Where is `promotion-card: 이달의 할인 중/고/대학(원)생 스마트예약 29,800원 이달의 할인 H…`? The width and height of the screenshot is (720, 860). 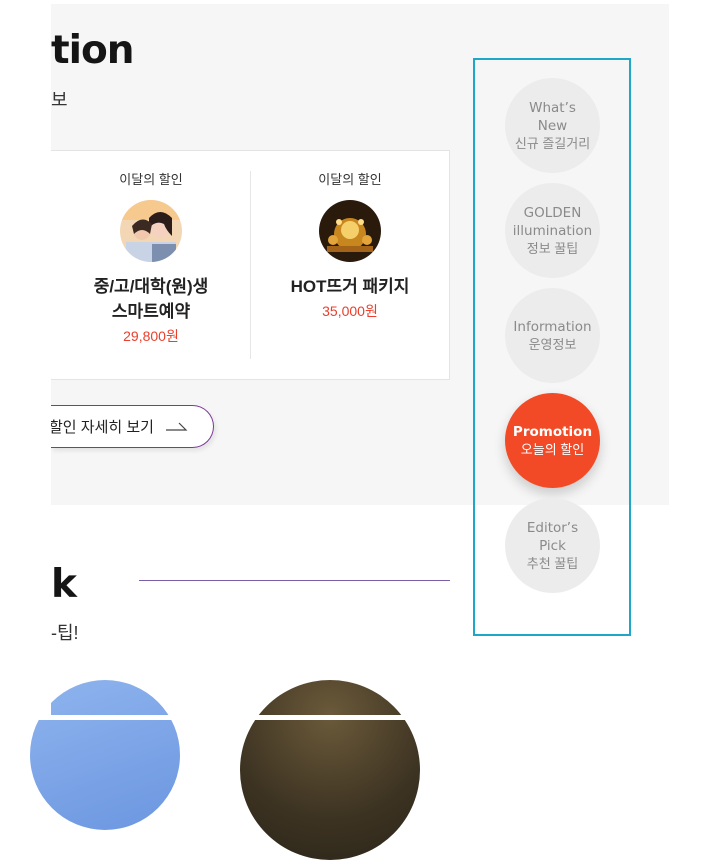 promotion-card: 이달의 할인 중/고/대학(원)생 스마트예약 29,800원 이달의 할인 H… is located at coordinates (250, 265).